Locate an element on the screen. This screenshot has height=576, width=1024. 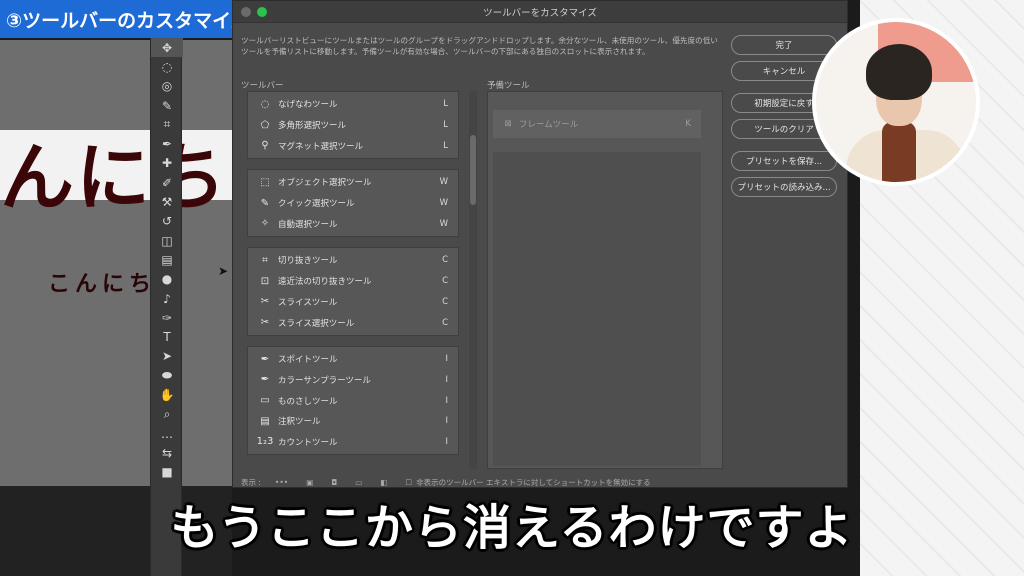
polygon-lasso-icon: ⬠ is located at coordinates (265, 125).